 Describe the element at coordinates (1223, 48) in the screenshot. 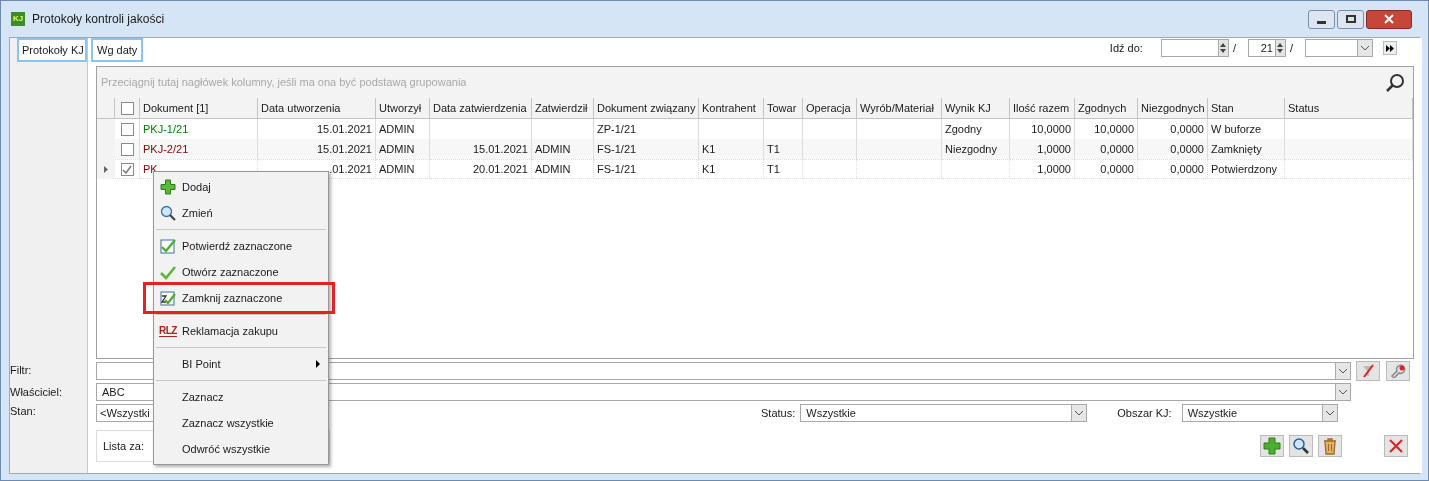

I see `spinner-arrows-icon` at that location.